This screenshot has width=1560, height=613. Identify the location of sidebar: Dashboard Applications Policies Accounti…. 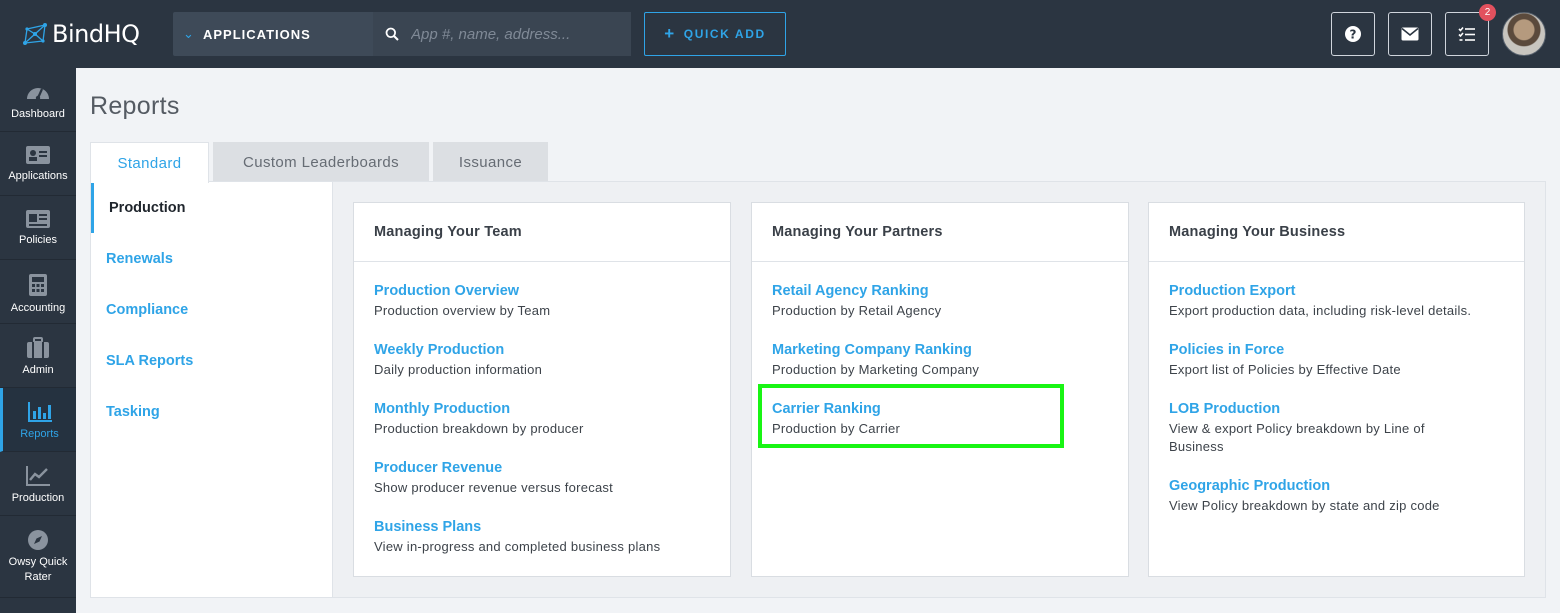
(38, 340).